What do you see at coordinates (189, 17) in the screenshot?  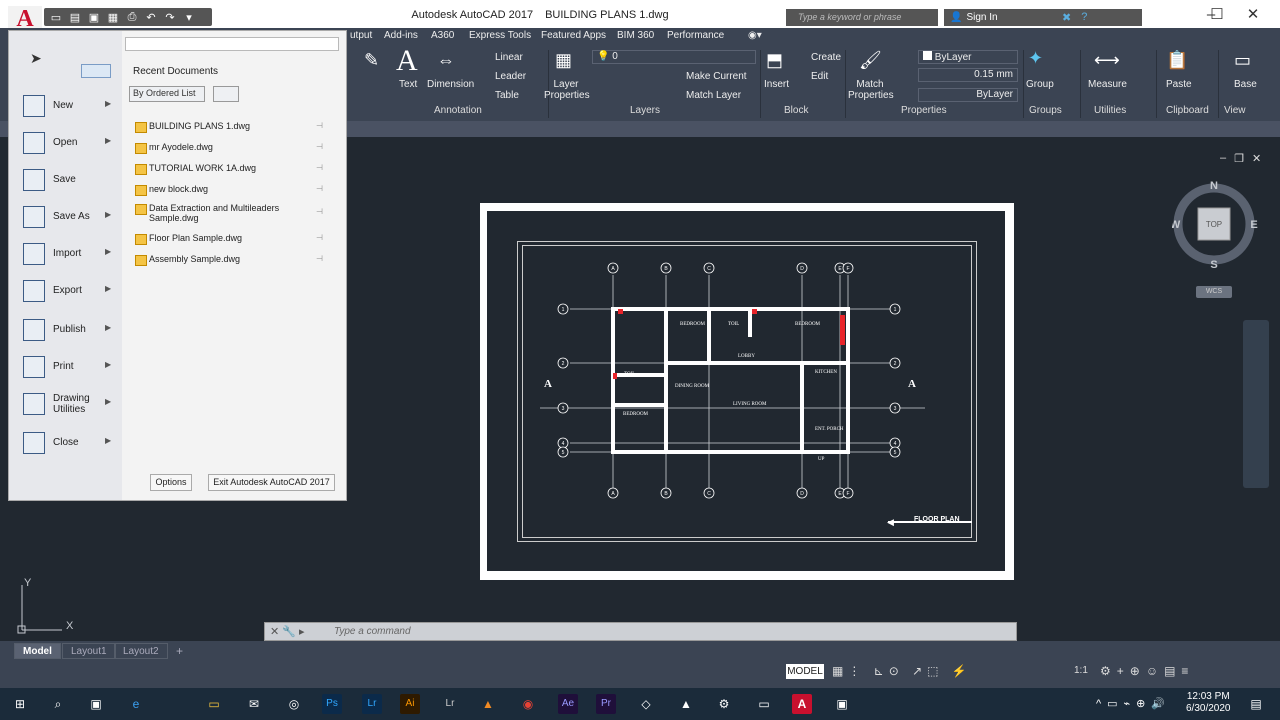 I see `qat-dropdown-icon: ▾` at bounding box center [189, 17].